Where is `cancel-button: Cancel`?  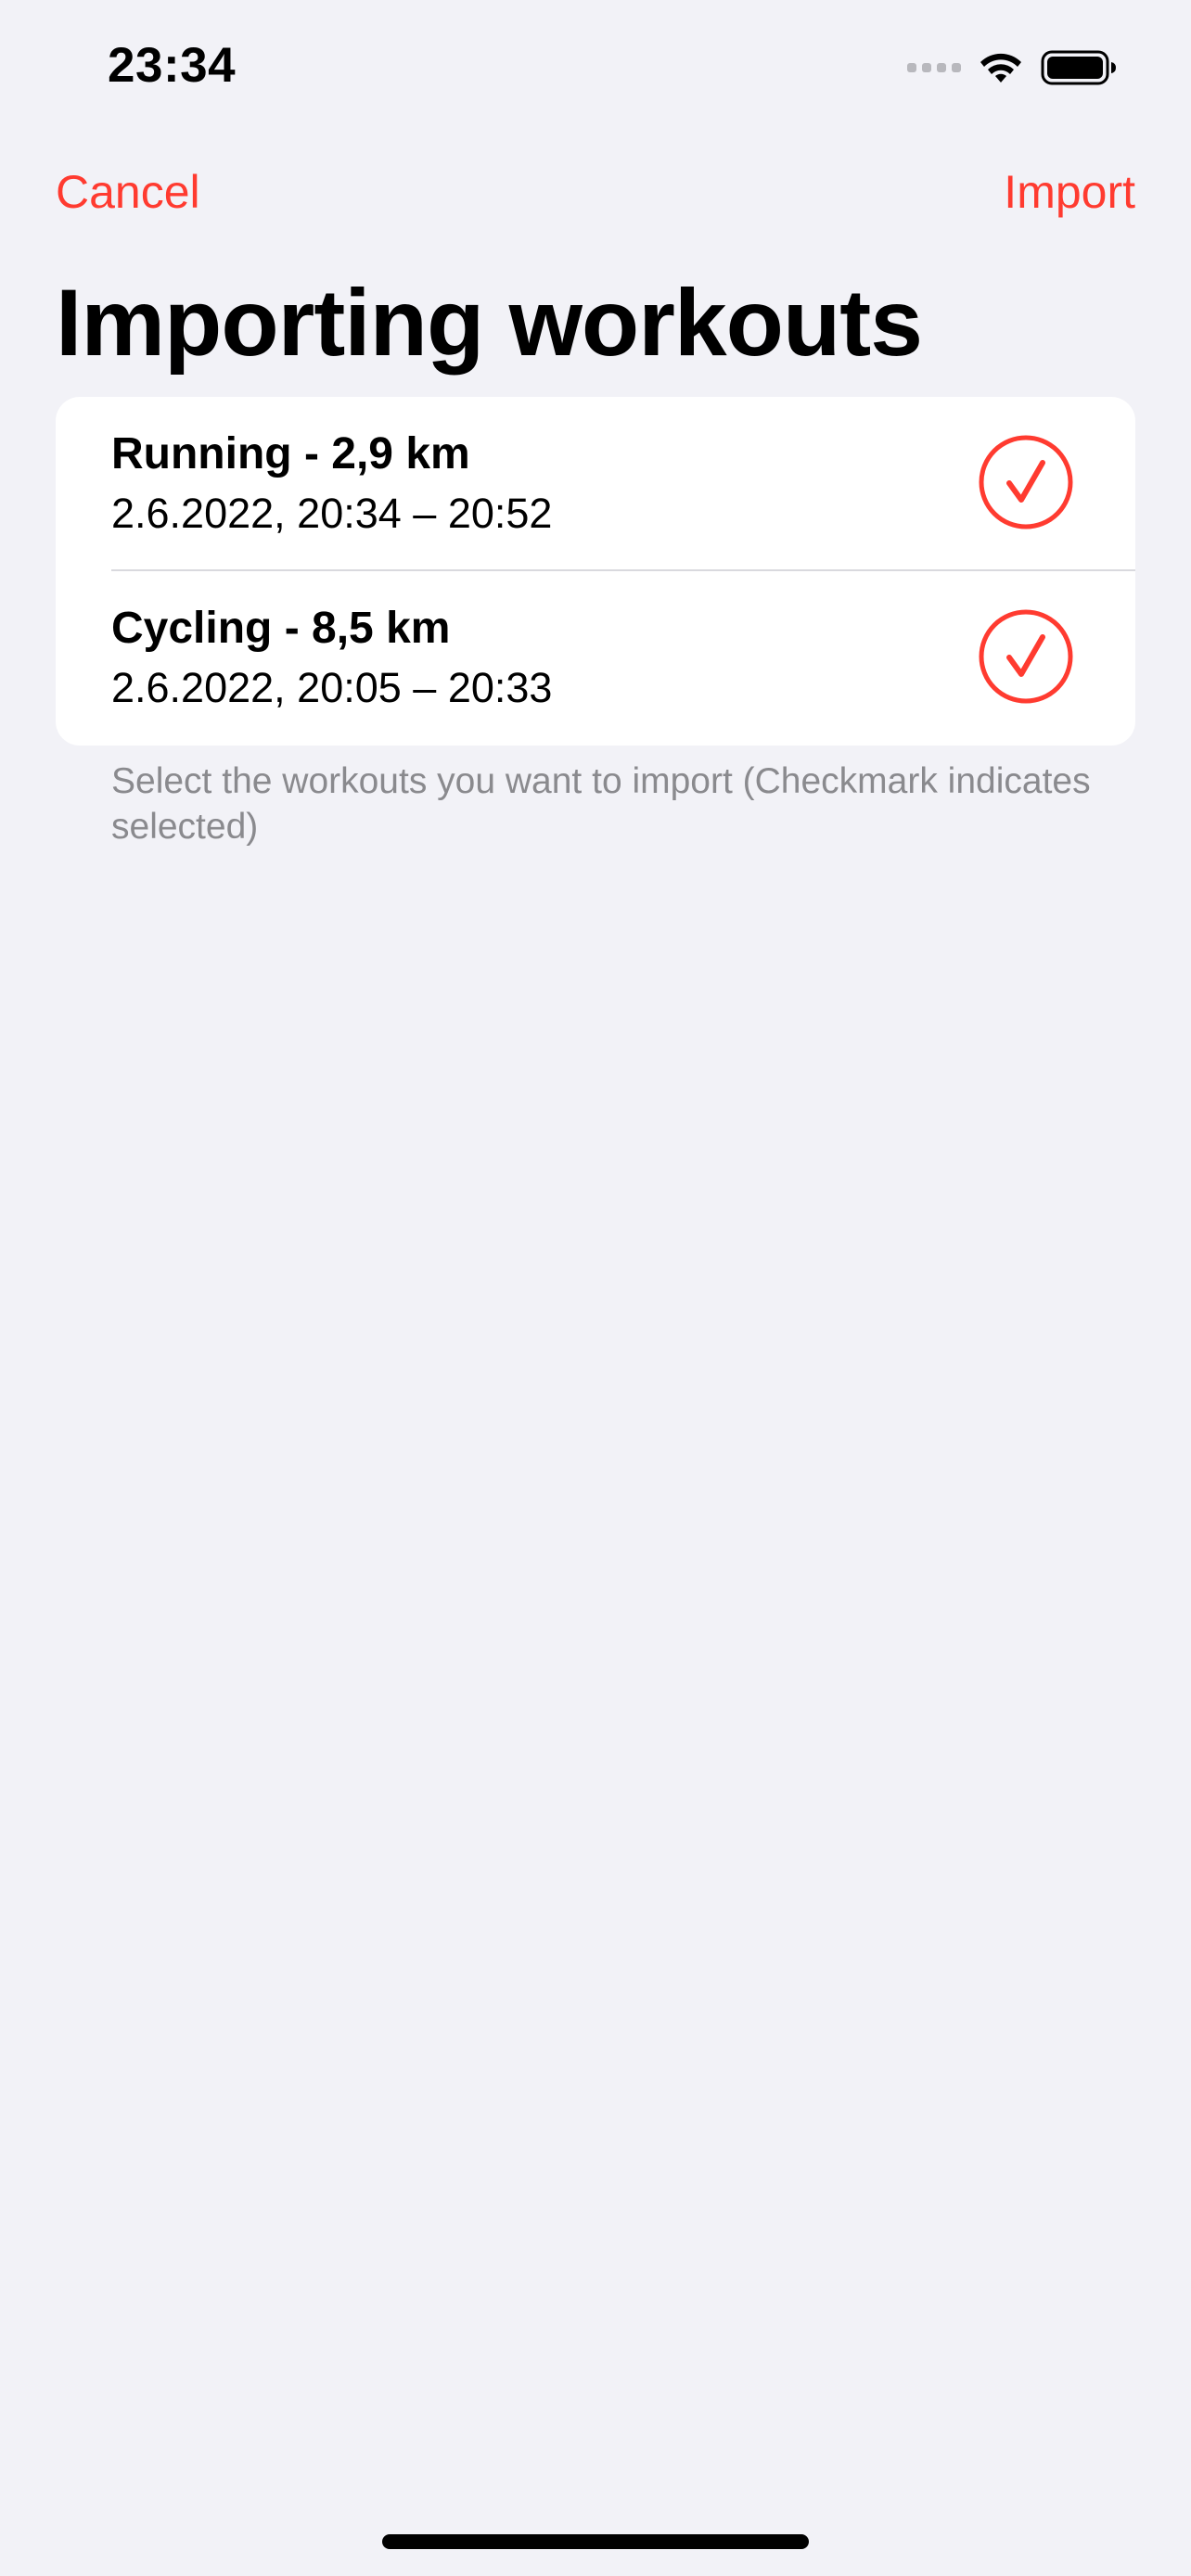 cancel-button: Cancel is located at coordinates (128, 192).